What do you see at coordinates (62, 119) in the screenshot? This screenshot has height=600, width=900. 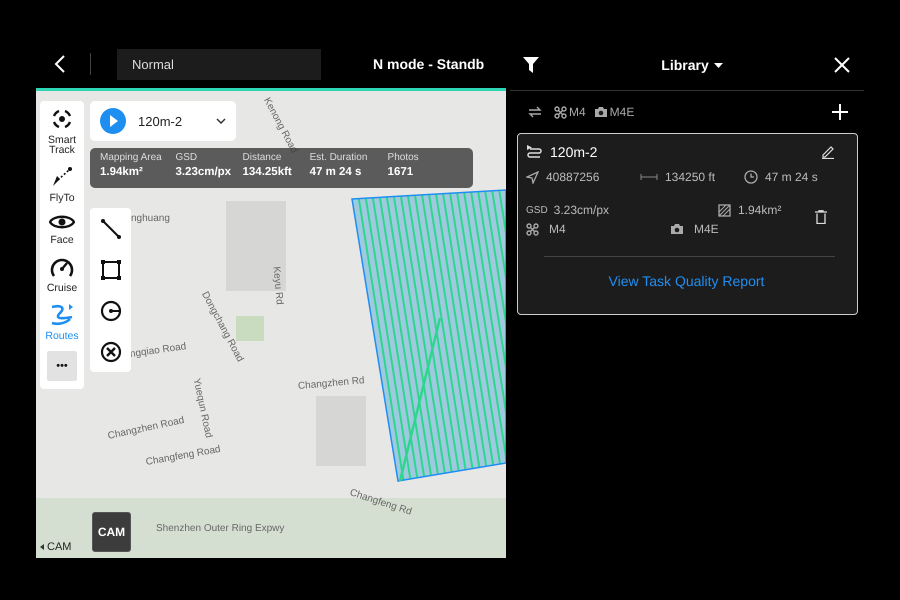 I see `target-icon` at bounding box center [62, 119].